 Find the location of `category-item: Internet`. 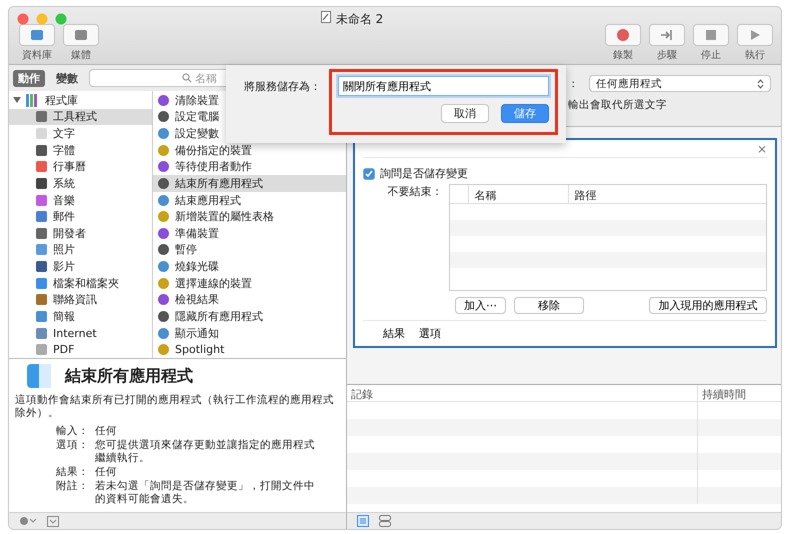

category-item: Internet is located at coordinates (80, 333).